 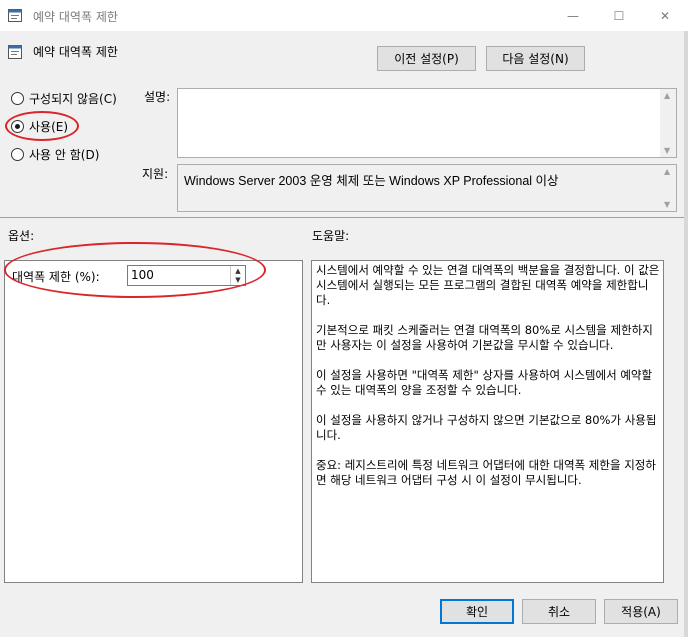 I want to click on cancel-button: 취소, so click(x=559, y=611).